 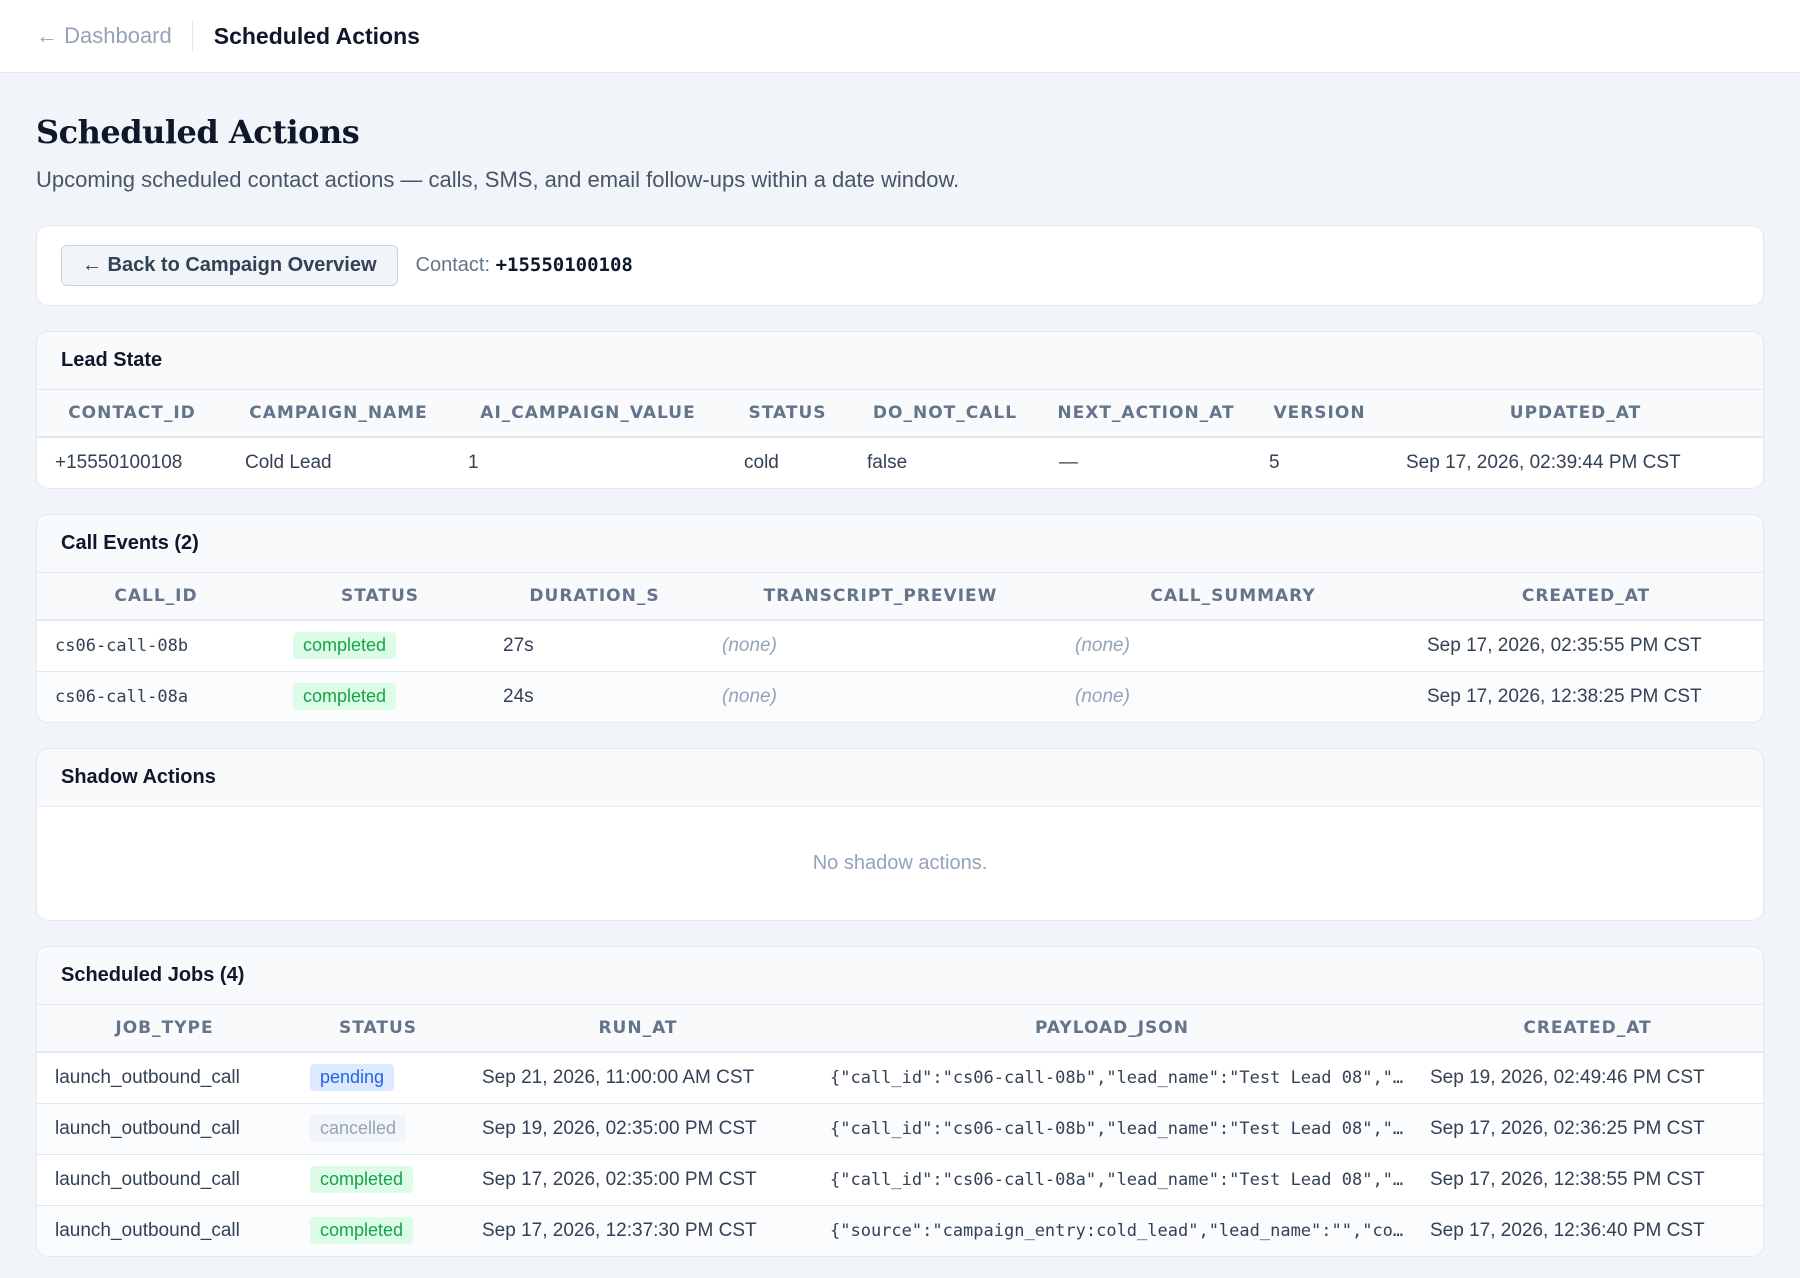 I want to click on contact-id-cell: +15550100108, so click(x=119, y=462).